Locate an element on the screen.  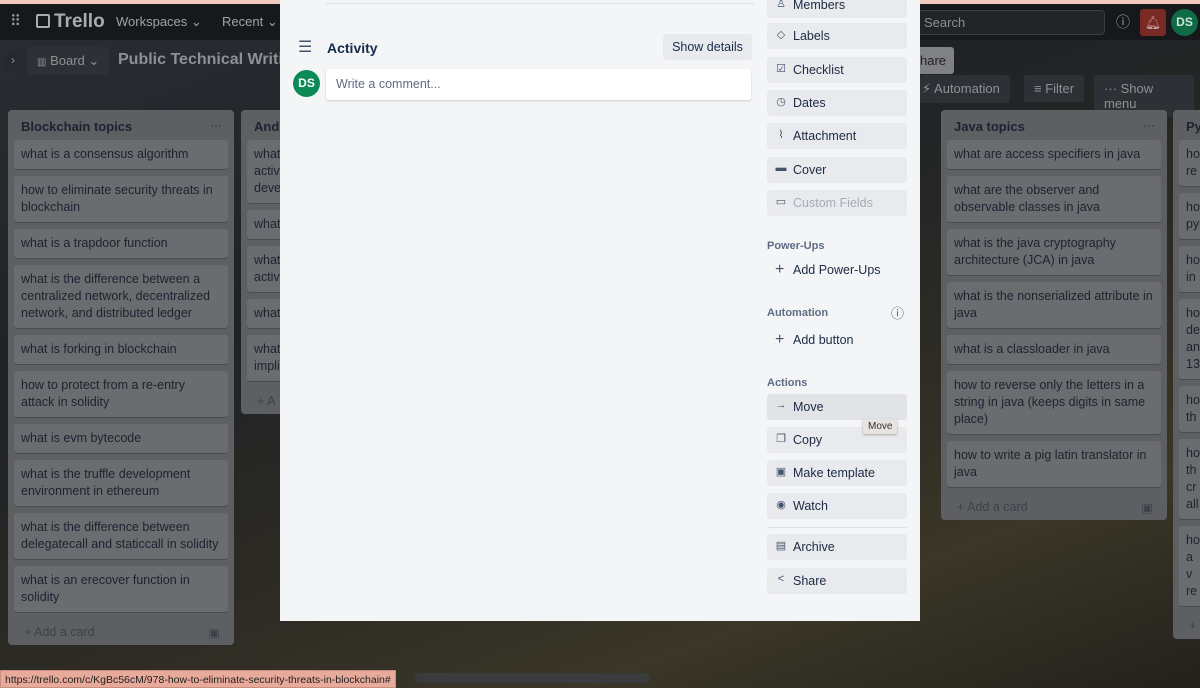
list-card: ho de an 13 is located at coordinates (1189, 339).